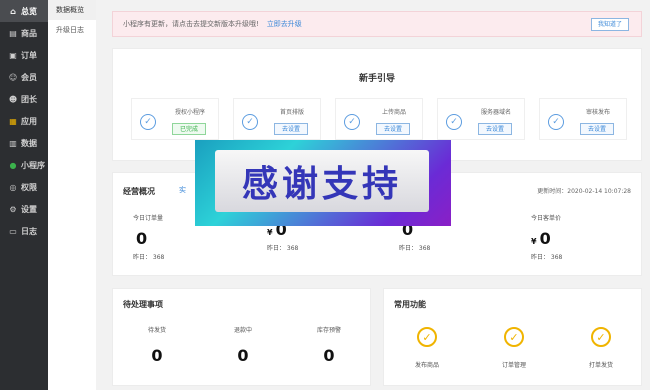 This screenshot has width=650, height=390. I want to click on common-functions: 常用功能 ✓ 发布商品 ✓ 订单管理 ✓ 打单发货, so click(512, 337).